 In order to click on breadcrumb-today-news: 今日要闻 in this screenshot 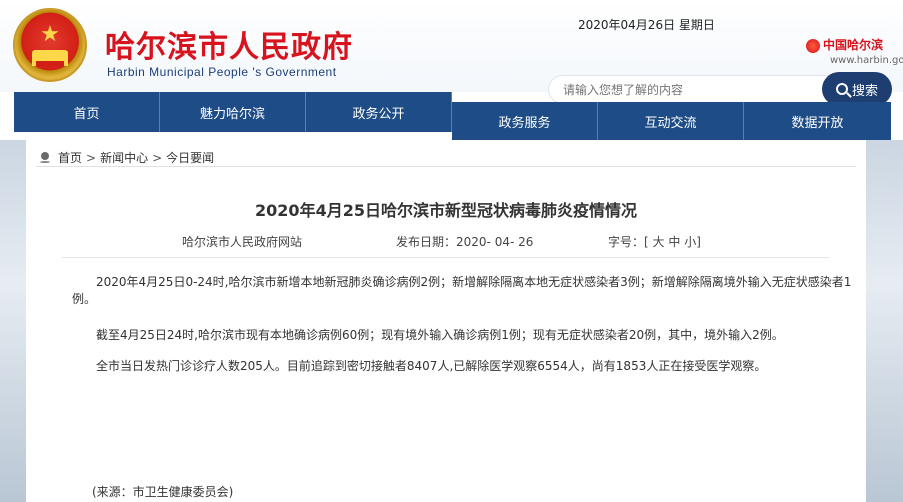, I will do `click(190, 157)`.